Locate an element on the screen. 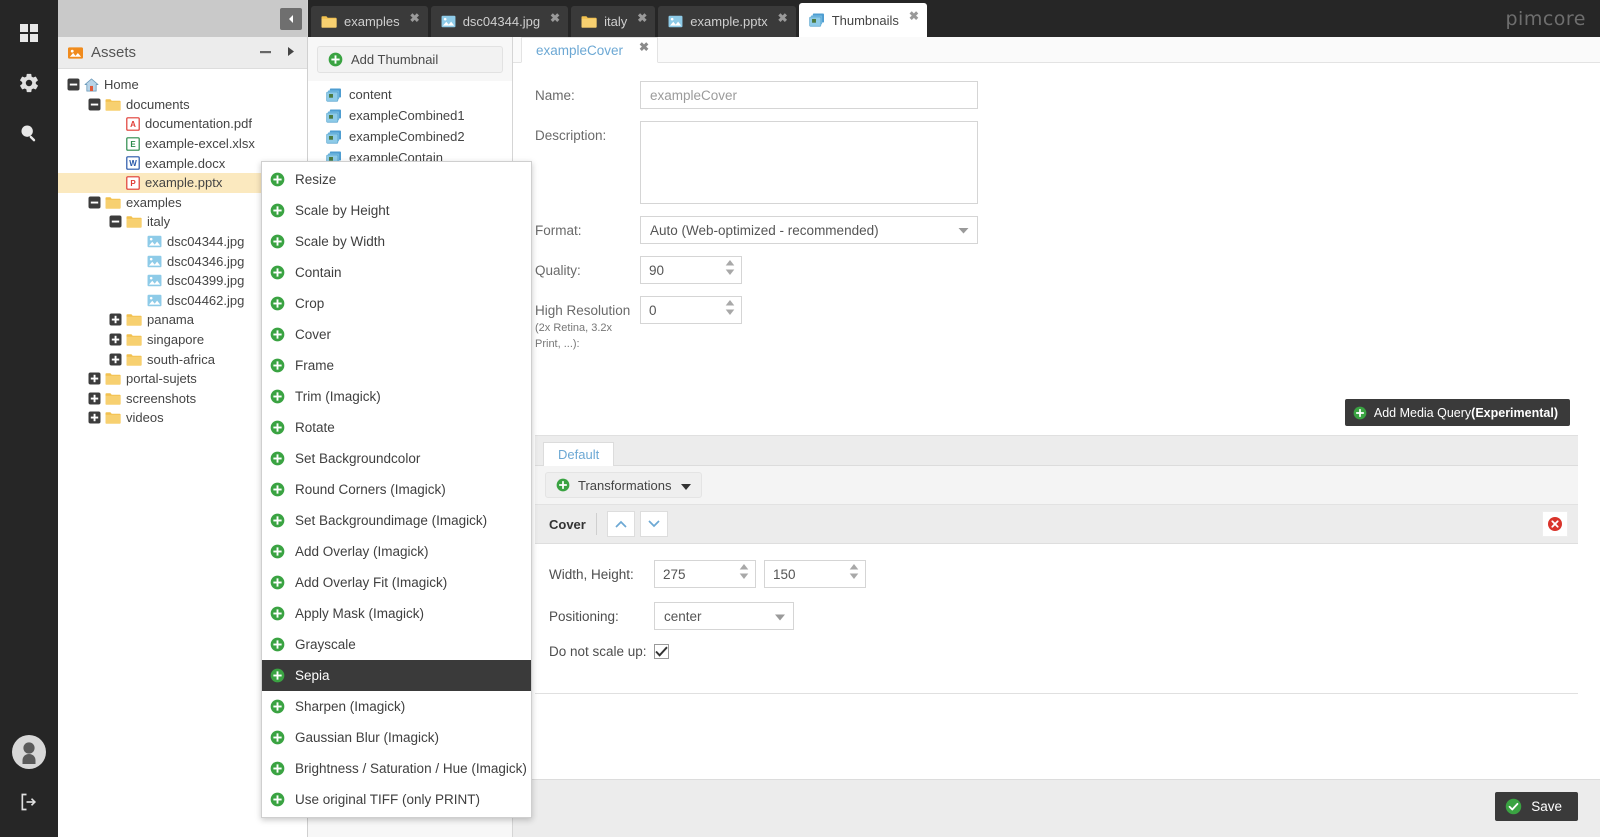 This screenshot has width=1600, height=837. menu-item-resize: Resize is located at coordinates (396, 179).